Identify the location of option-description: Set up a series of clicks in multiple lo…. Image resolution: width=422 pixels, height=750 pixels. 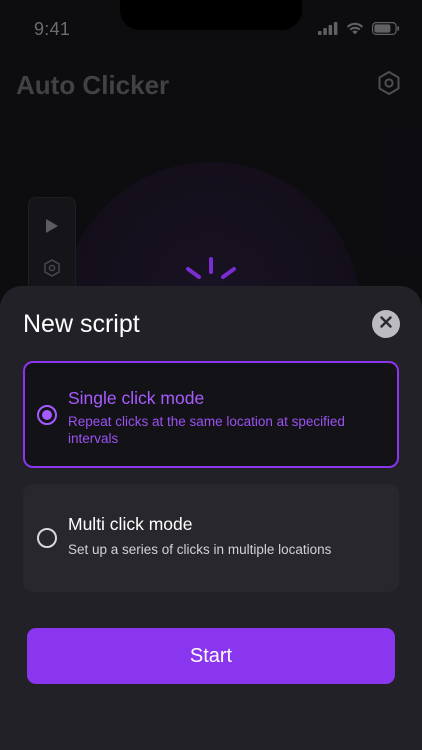
(200, 549).